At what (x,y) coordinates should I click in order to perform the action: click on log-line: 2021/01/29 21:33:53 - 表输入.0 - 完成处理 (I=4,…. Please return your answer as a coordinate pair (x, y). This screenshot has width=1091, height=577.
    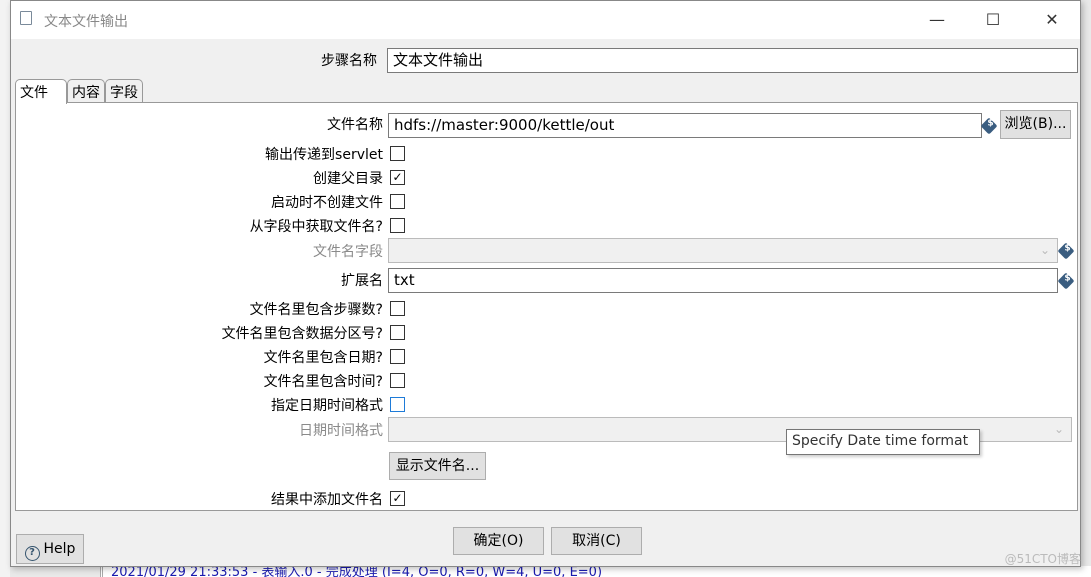
    Looking at the image, I should click on (357, 571).